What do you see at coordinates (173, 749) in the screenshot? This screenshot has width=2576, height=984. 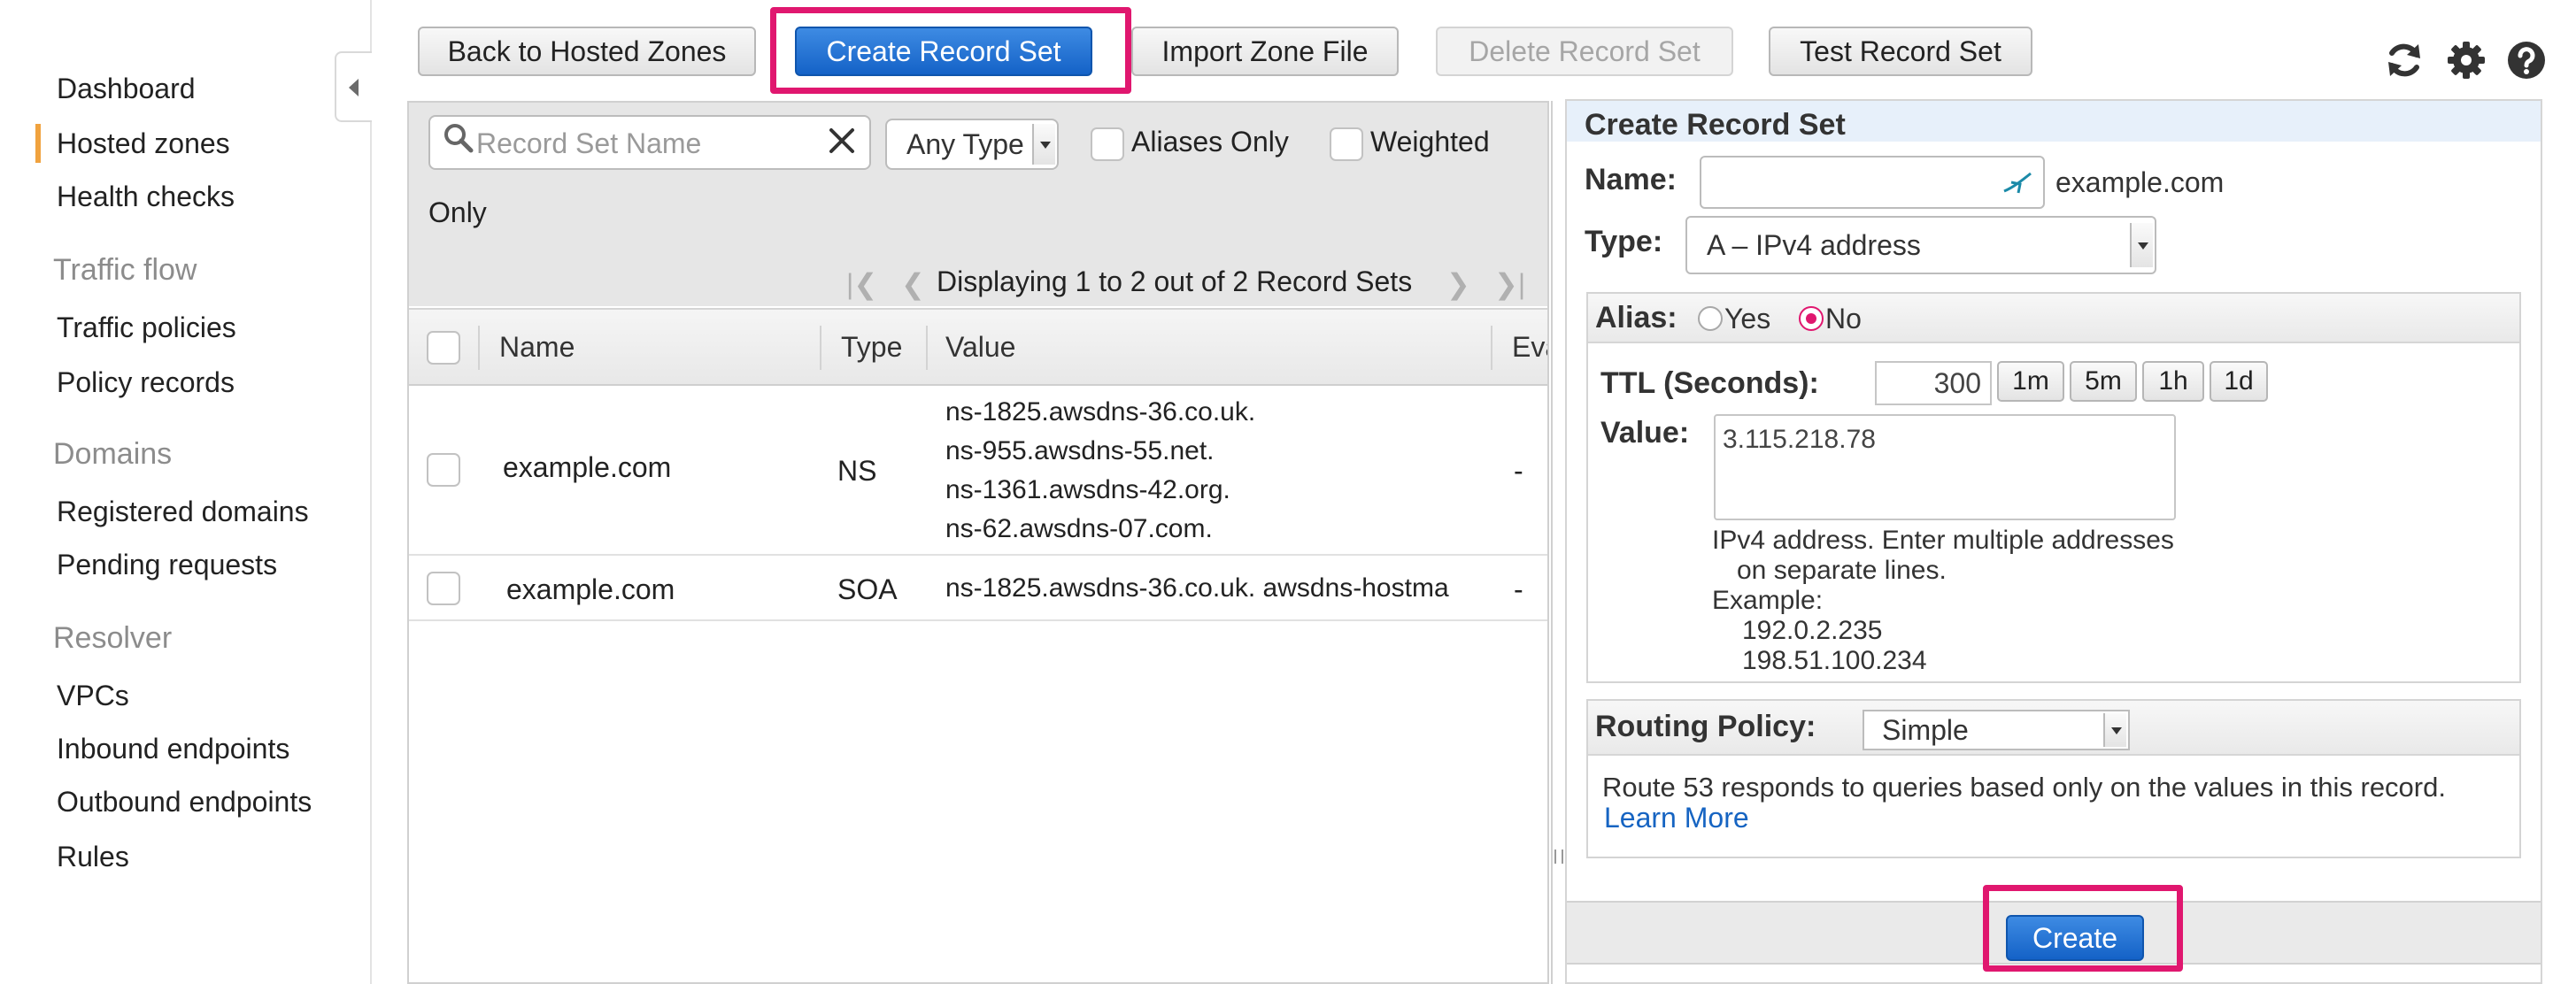 I see `sidebar-item-inbound-endpoints: Inbound endpoints` at bounding box center [173, 749].